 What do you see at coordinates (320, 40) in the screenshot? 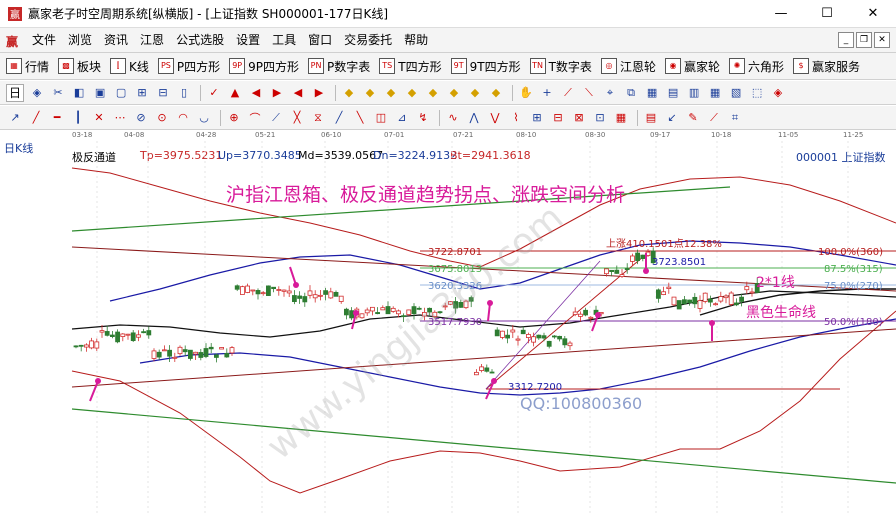
I see `menu-window: 窗口` at bounding box center [320, 40].